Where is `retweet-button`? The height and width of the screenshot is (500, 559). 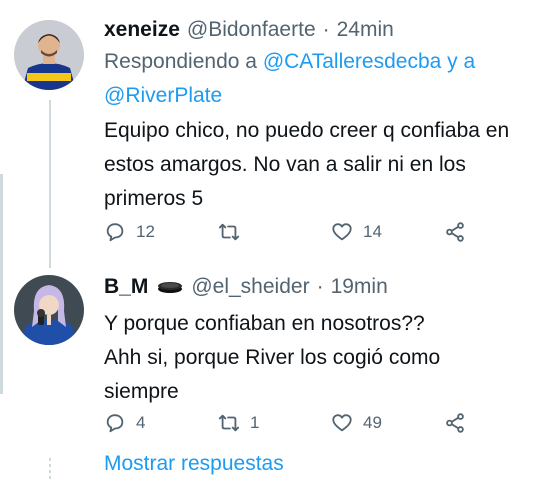 retweet-button is located at coordinates (234, 232).